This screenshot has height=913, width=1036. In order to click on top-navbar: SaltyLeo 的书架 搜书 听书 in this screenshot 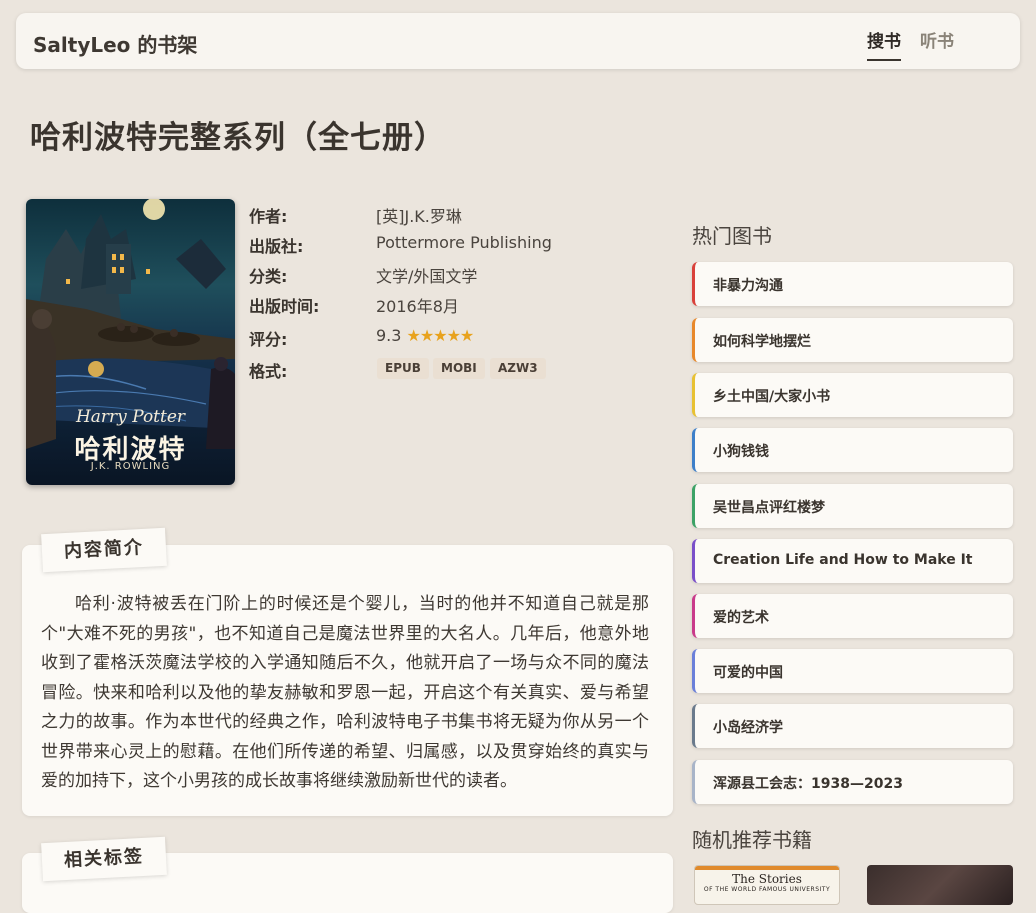, I will do `click(518, 41)`.